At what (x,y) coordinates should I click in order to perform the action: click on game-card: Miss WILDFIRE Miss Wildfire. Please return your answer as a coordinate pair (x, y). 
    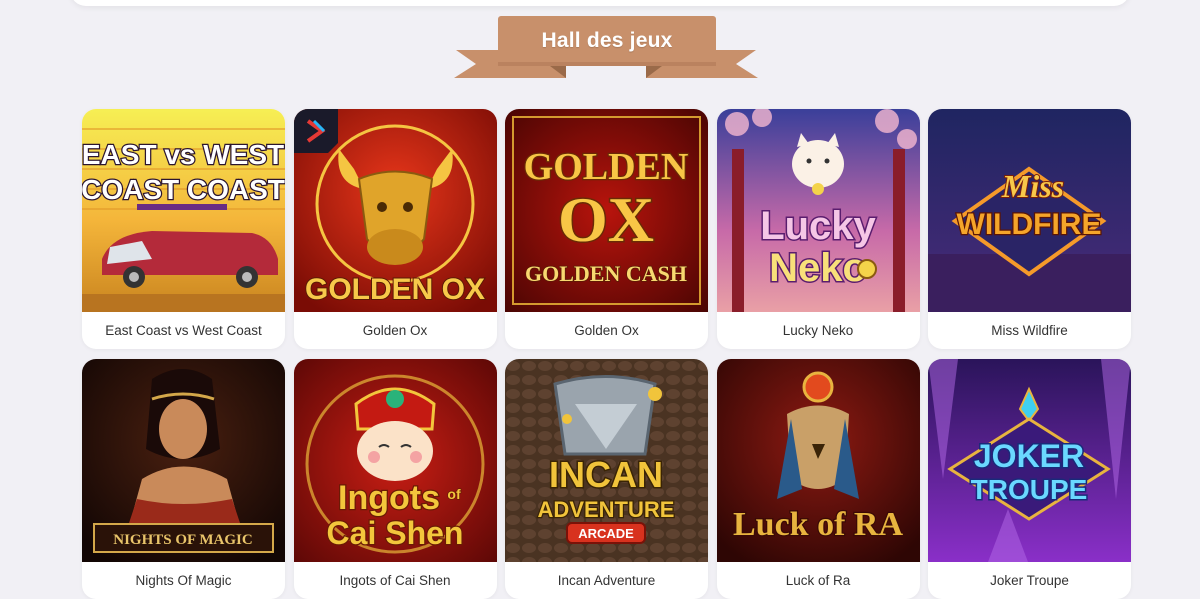
    Looking at the image, I should click on (1029, 229).